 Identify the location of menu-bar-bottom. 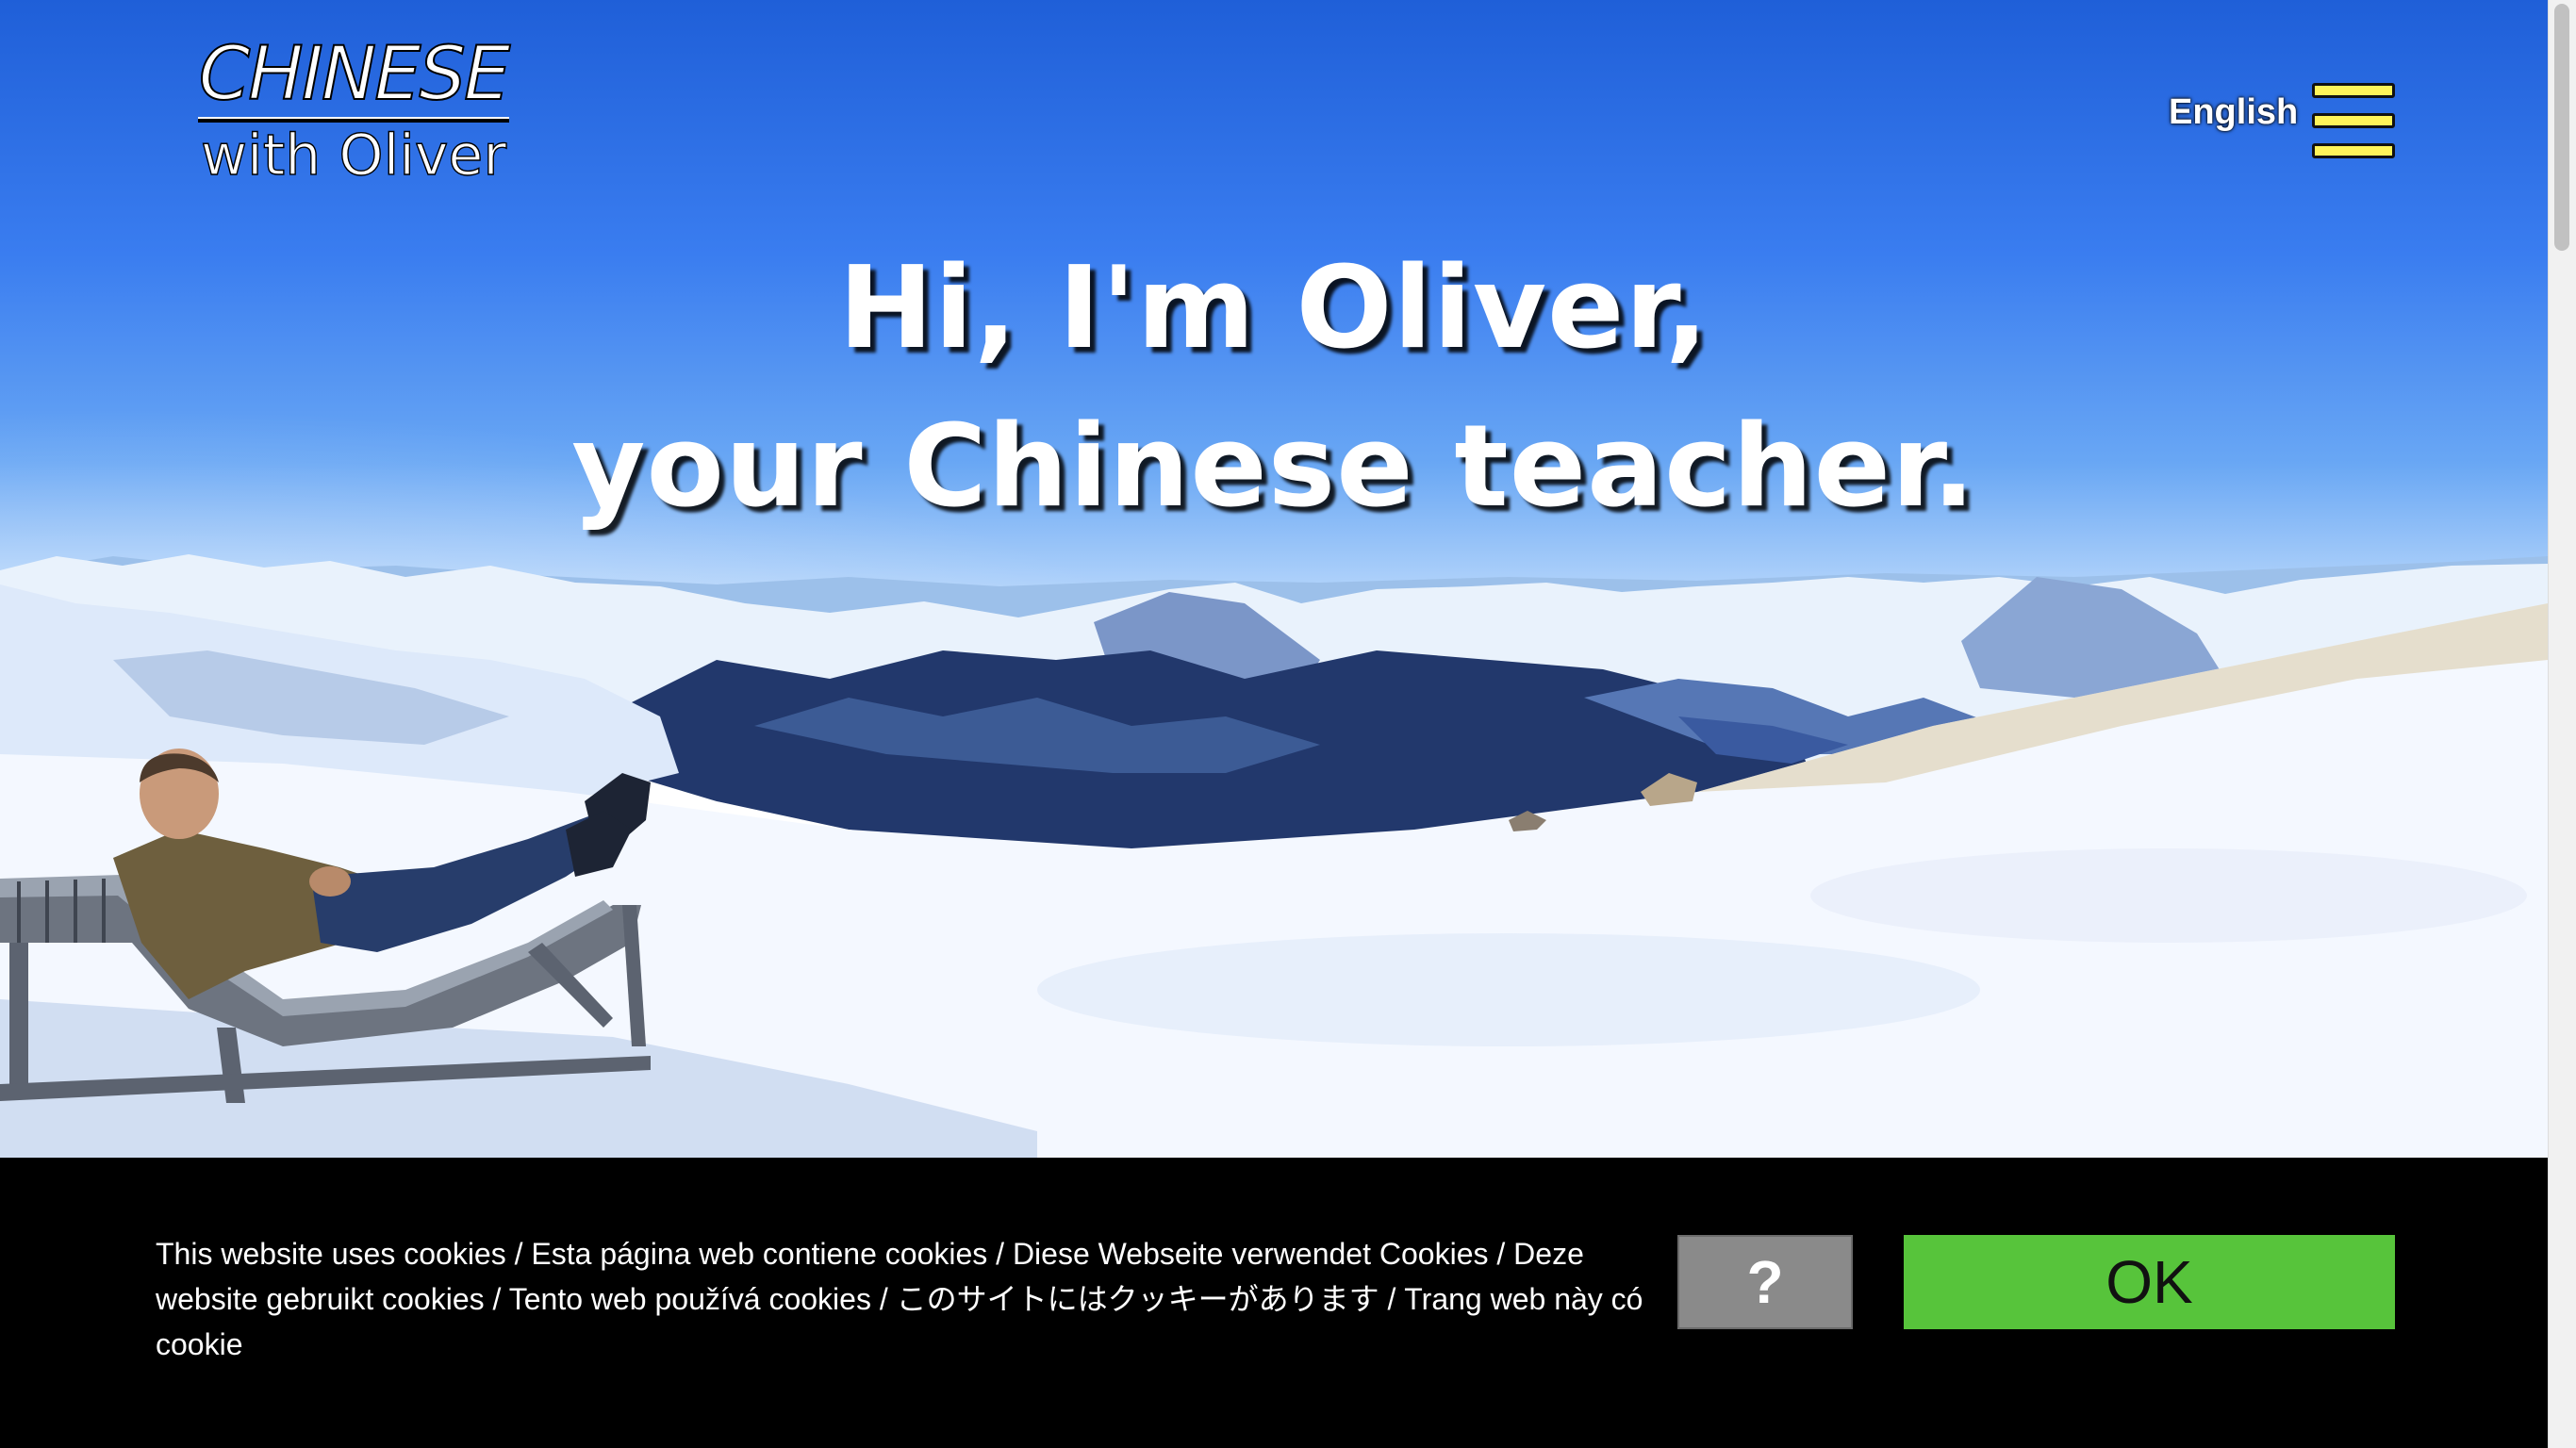
(2353, 150).